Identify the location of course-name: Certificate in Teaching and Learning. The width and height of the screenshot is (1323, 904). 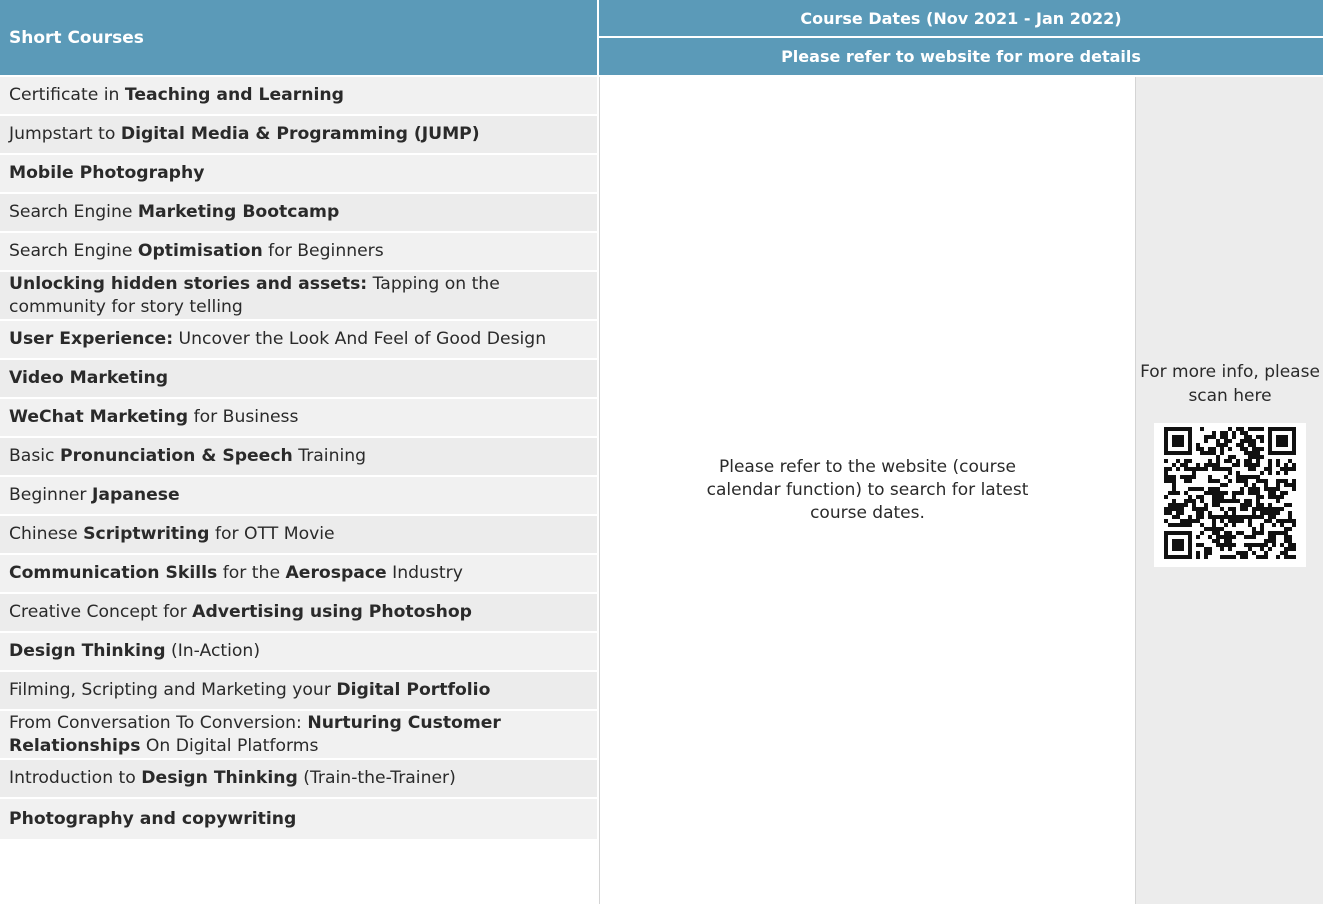
(176, 95).